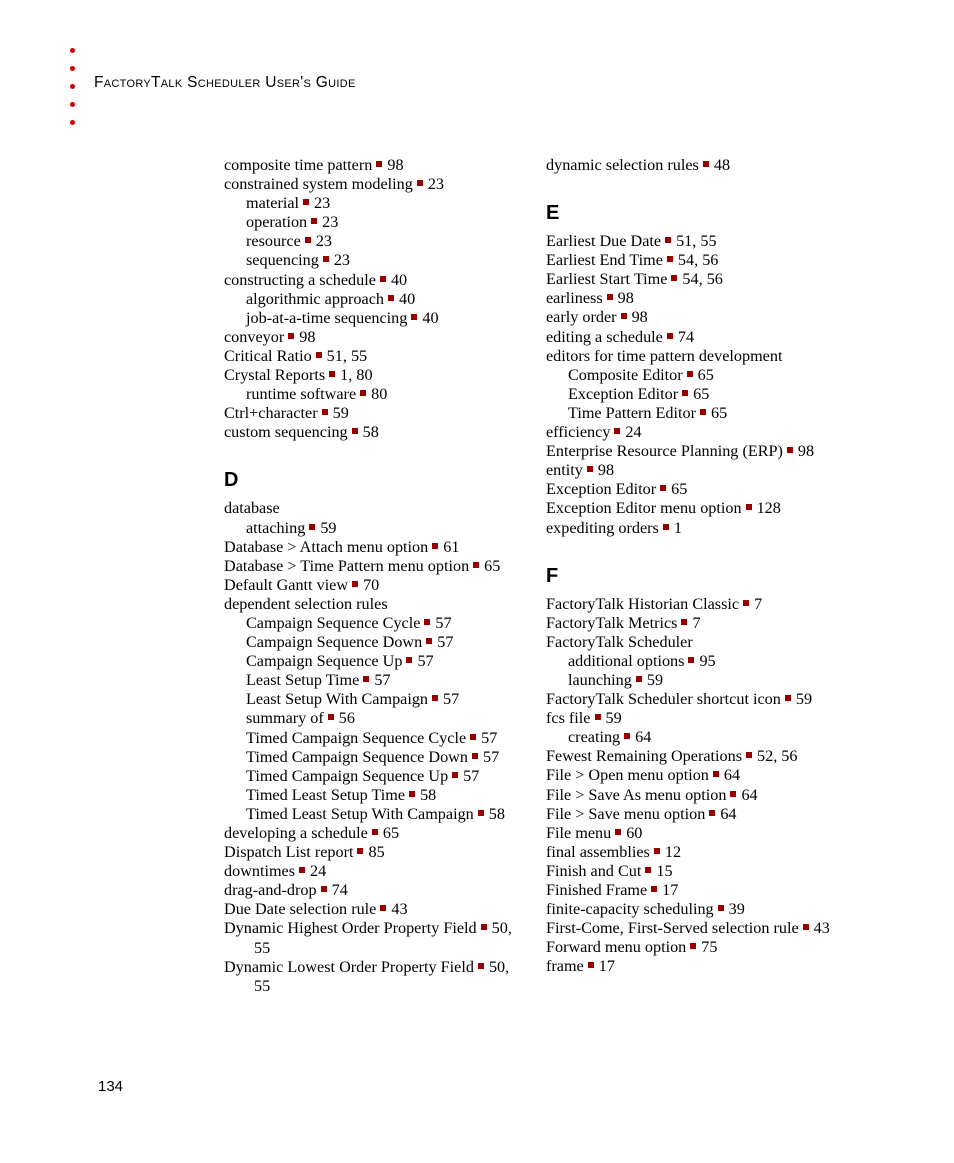 The width and height of the screenshot is (954, 1163). I want to click on index-entry-text: additional options, so click(626, 660).